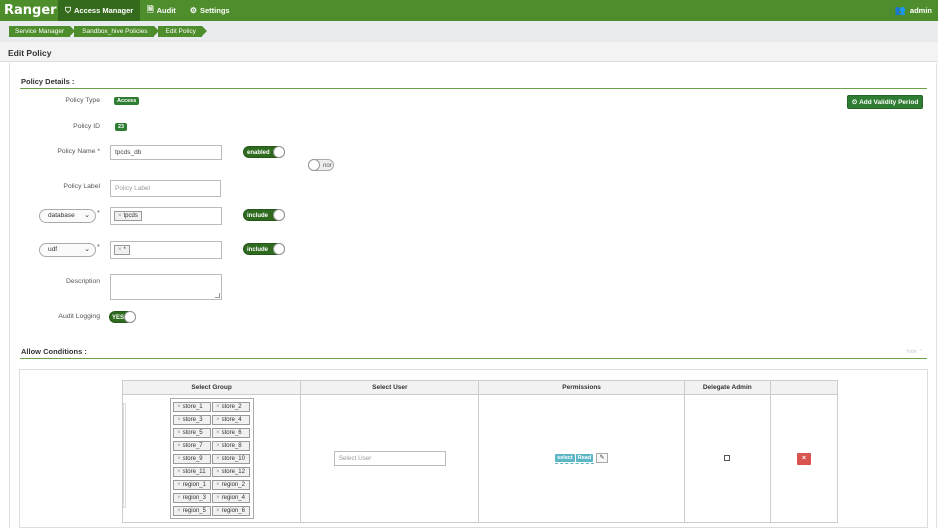  Describe the element at coordinates (81, 186) in the screenshot. I see `policy-label-label: Policy Label` at that location.